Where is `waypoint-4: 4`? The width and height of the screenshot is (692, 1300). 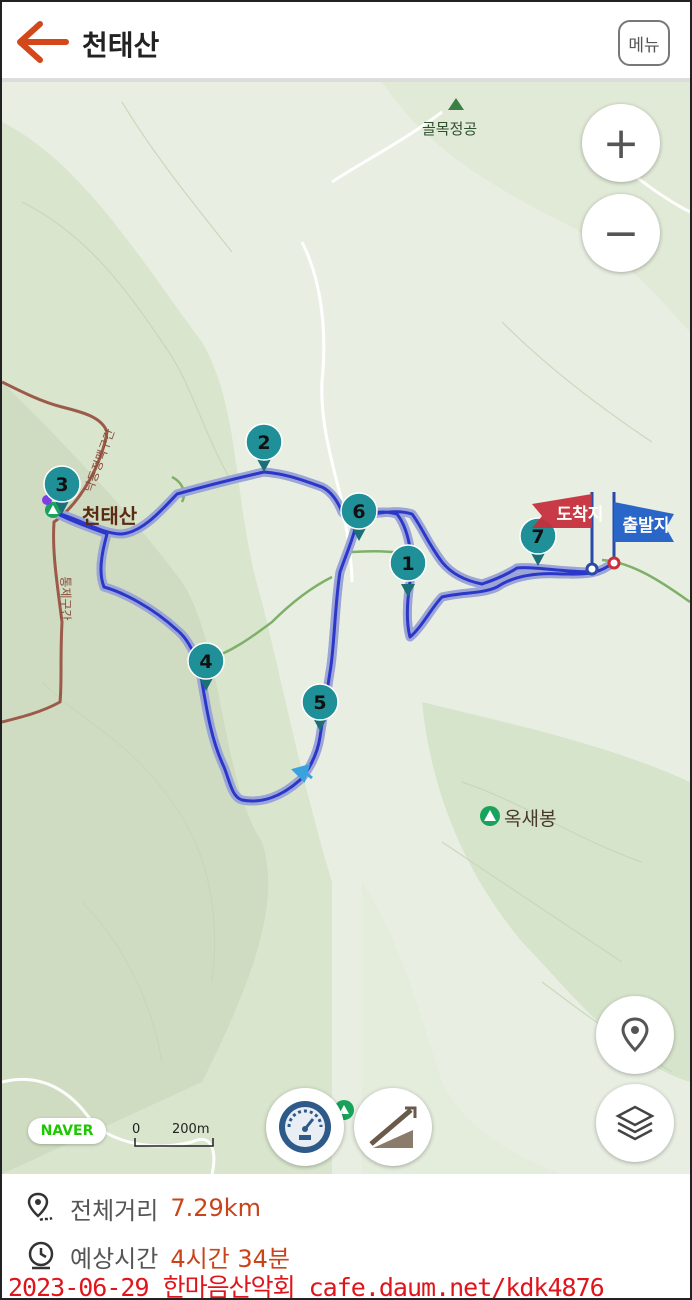
waypoint-4: 4 is located at coordinates (206, 666).